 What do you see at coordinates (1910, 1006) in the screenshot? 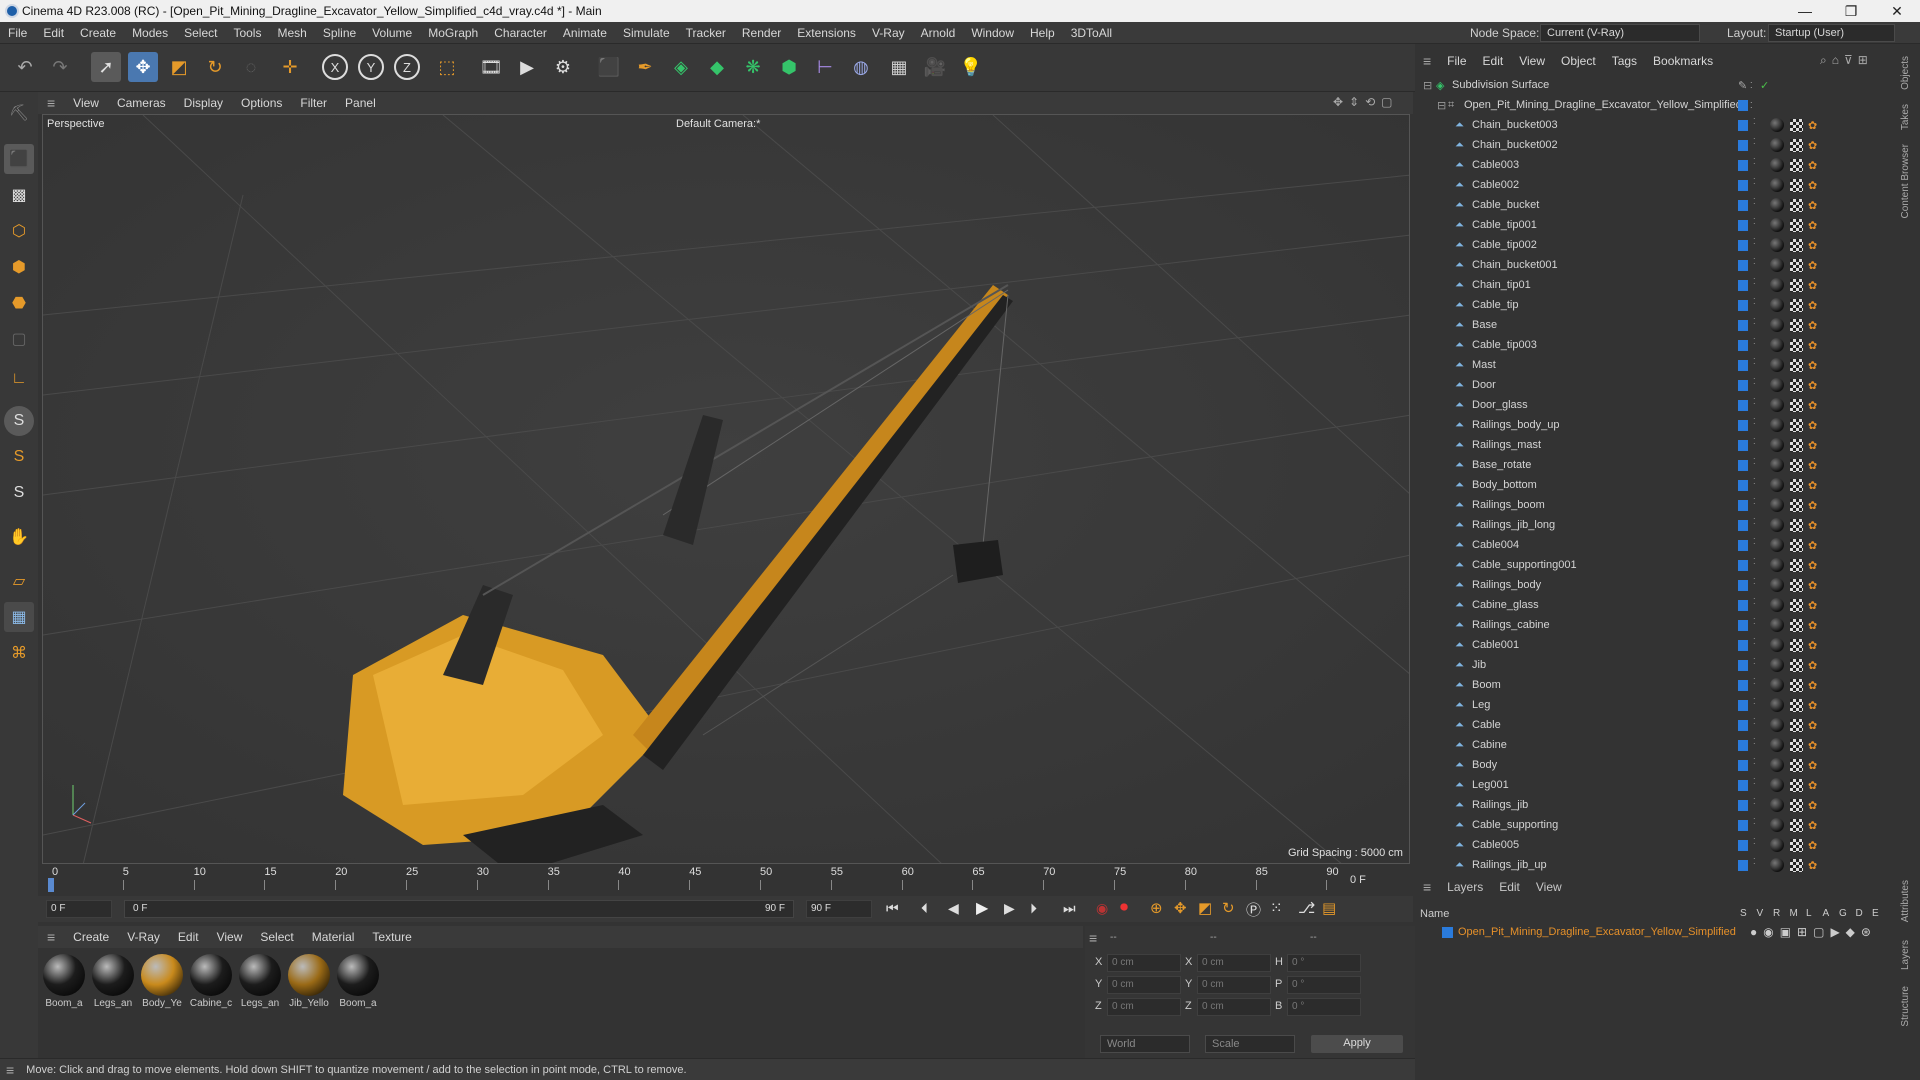
I see `side-tab-structure: Structure` at bounding box center [1910, 1006].